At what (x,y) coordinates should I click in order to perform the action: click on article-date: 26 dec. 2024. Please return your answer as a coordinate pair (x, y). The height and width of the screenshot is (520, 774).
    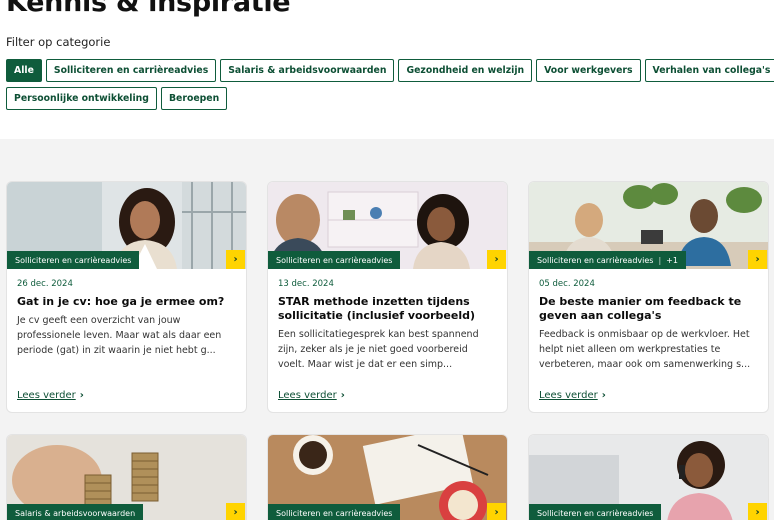
    Looking at the image, I should click on (45, 284).